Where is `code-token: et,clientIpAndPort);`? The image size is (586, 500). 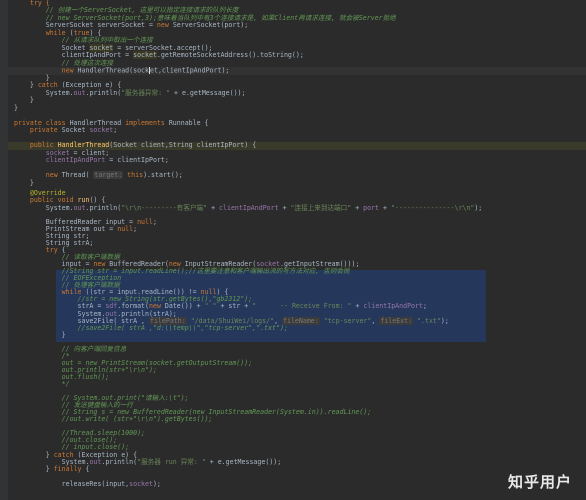 code-token: et,clientIpAndPort); is located at coordinates (190, 70).